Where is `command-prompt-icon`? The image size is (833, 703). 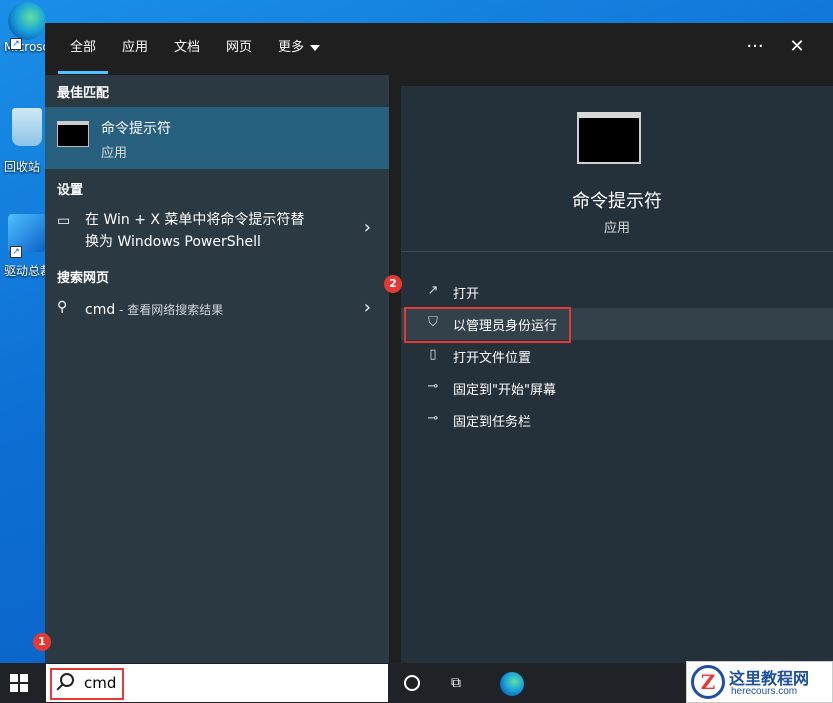 command-prompt-icon is located at coordinates (73, 134).